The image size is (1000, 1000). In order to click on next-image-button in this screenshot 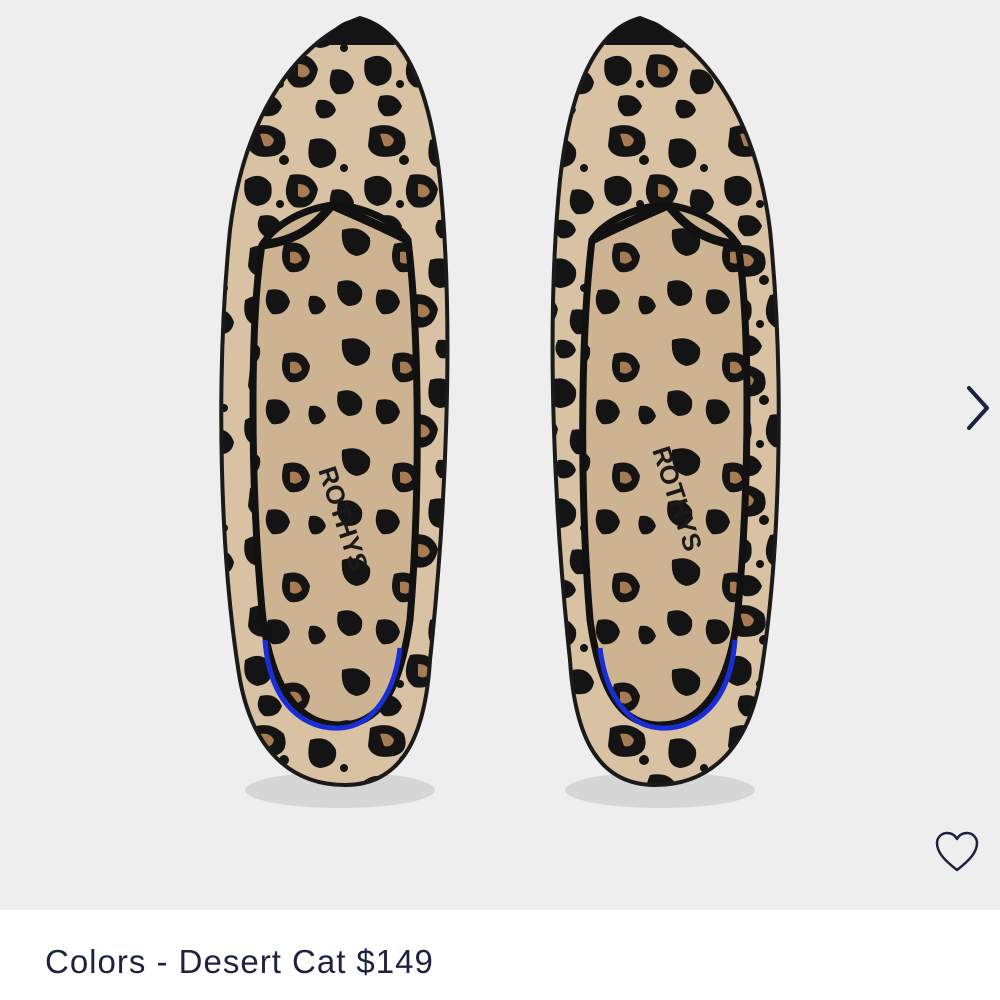, I will do `click(977, 408)`.